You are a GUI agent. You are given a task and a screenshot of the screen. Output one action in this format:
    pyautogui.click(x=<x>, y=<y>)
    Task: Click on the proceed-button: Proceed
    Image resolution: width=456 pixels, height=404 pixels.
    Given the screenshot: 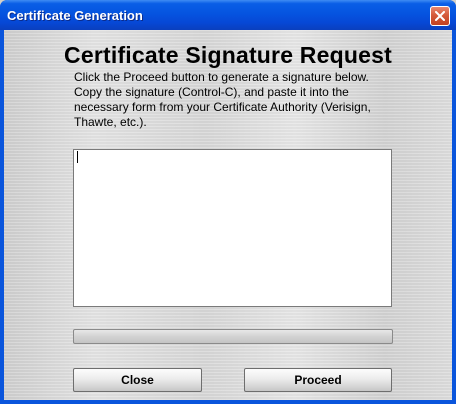 What is the action you would take?
    pyautogui.click(x=318, y=380)
    